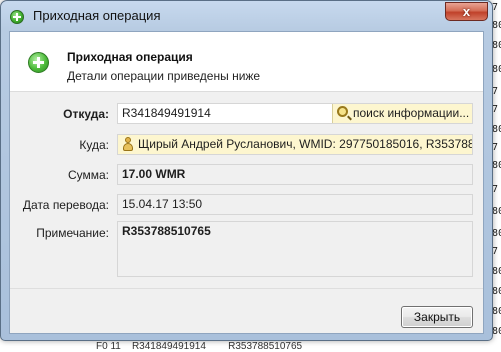 Image resolution: width=501 pixels, height=352 pixels. Describe the element at coordinates (295, 174) in the screenshot. I see `amount-field: 17.00 WMR` at that location.